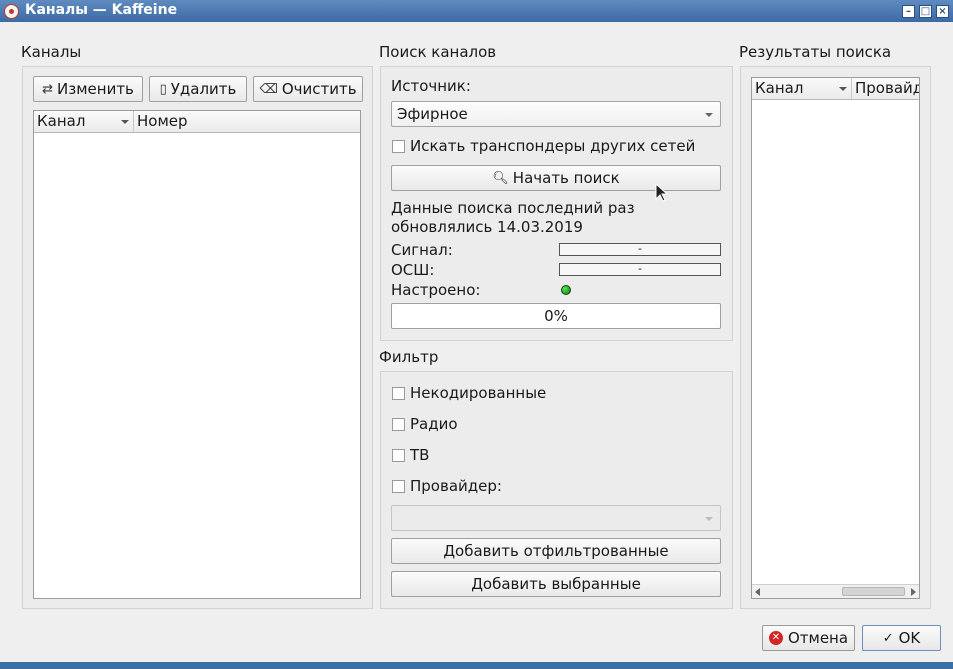  I want to click on add-filtered-label: Добавить отфильтрованные, so click(556, 551).